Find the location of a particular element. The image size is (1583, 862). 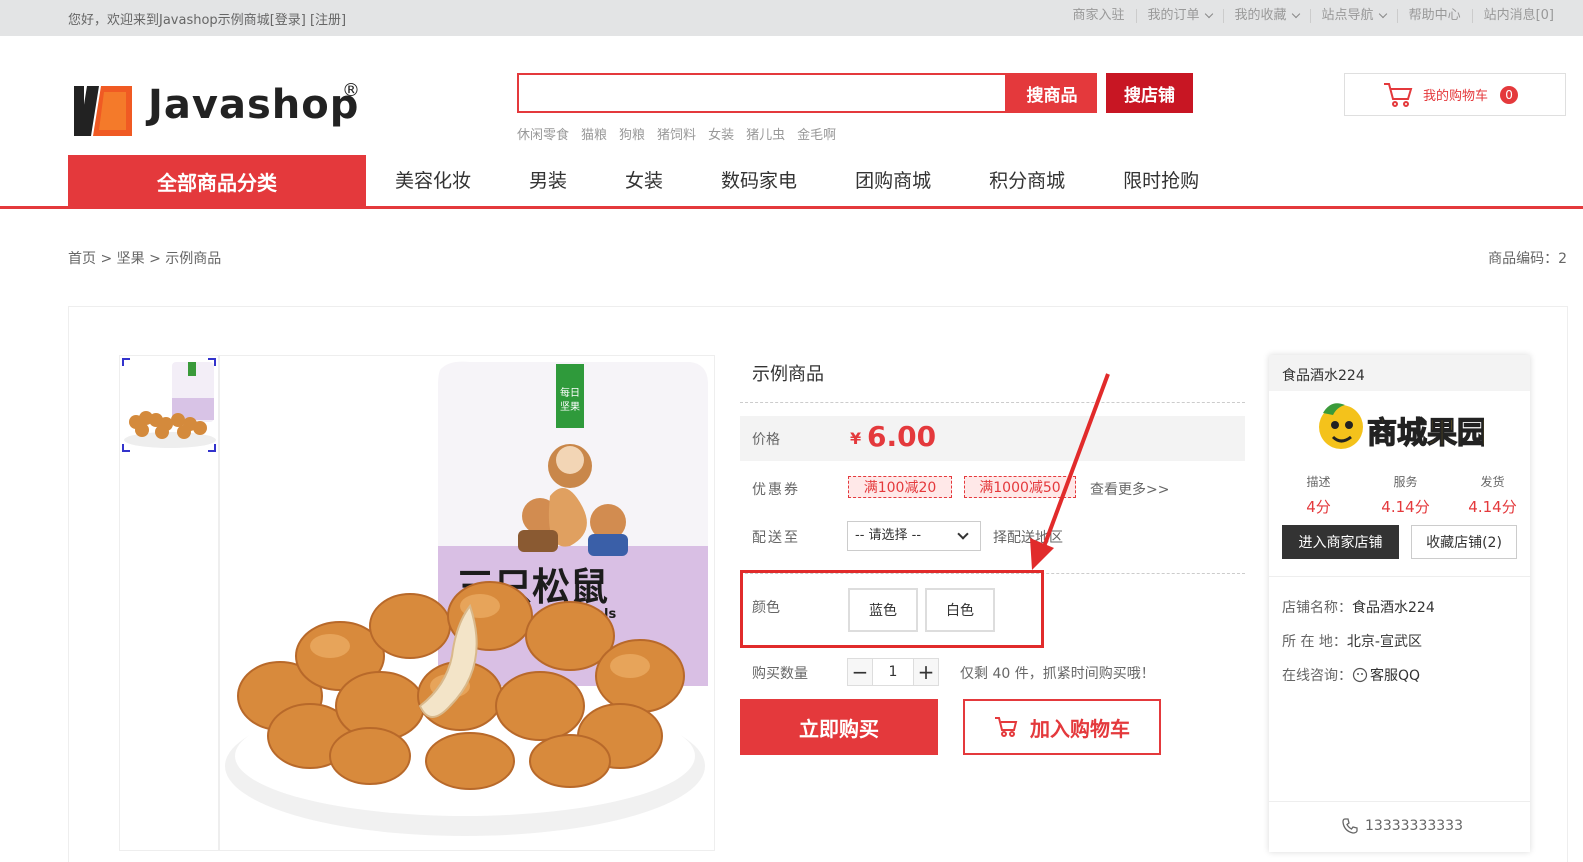

search-goods-button: 搜商品 is located at coordinates (1052, 93).